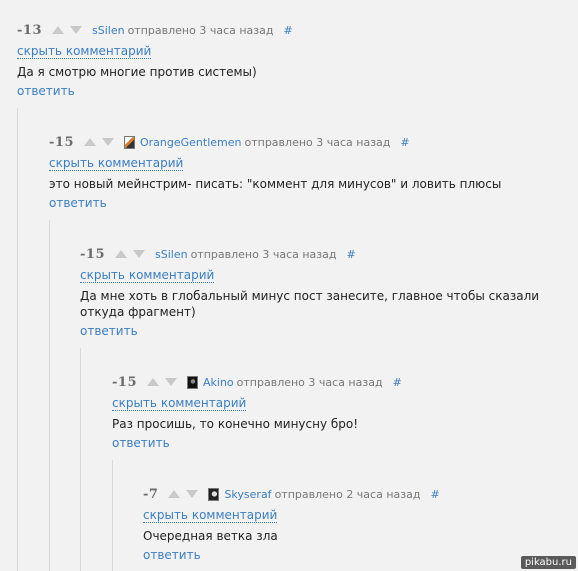 This screenshot has height=571, width=578. I want to click on username-link: Skyseraf, so click(247, 494).